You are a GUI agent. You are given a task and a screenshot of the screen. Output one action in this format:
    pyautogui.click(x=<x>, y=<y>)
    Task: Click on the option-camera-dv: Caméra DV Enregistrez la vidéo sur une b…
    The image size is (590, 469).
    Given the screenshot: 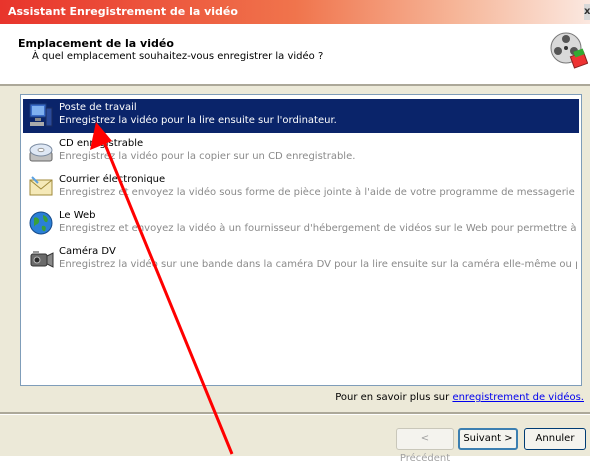 What is the action you would take?
    pyautogui.click(x=301, y=260)
    